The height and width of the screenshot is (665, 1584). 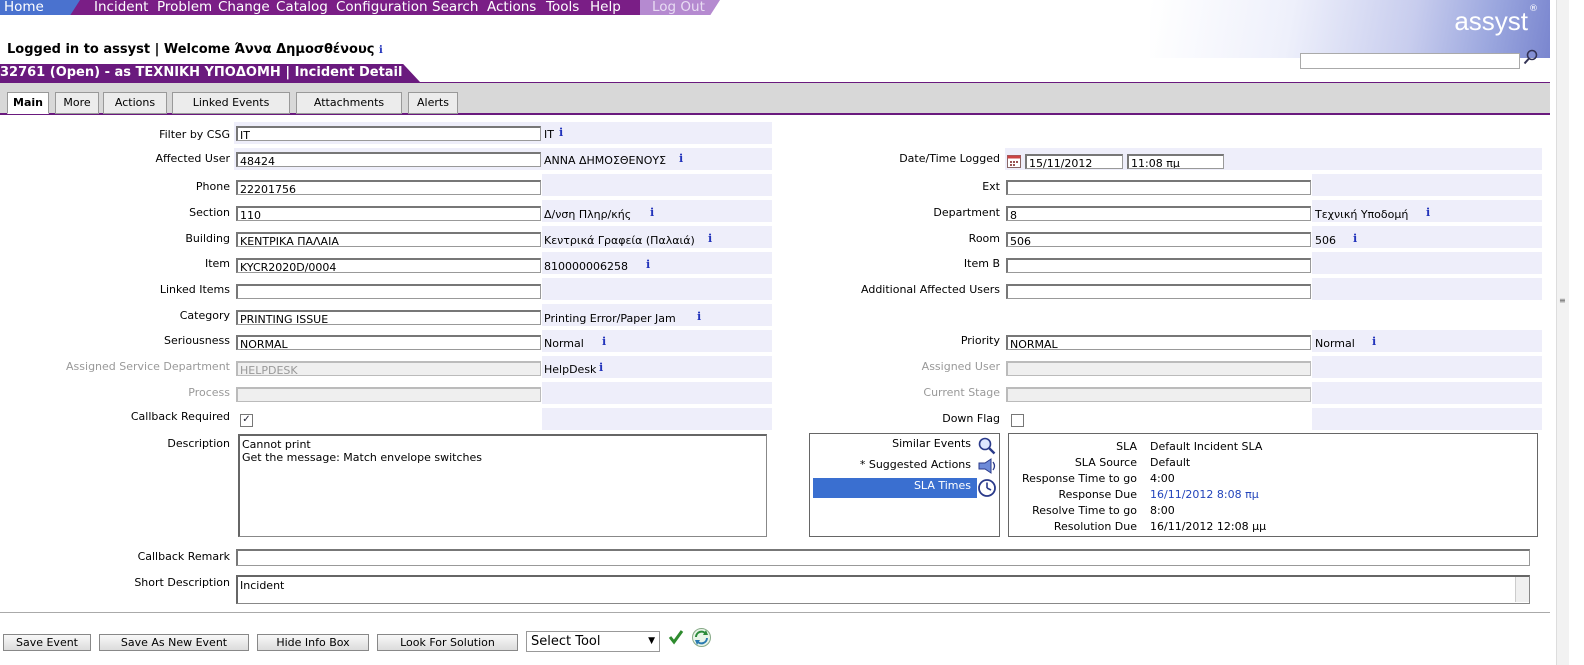 I want to click on department-input: 8, so click(x=1158, y=213).